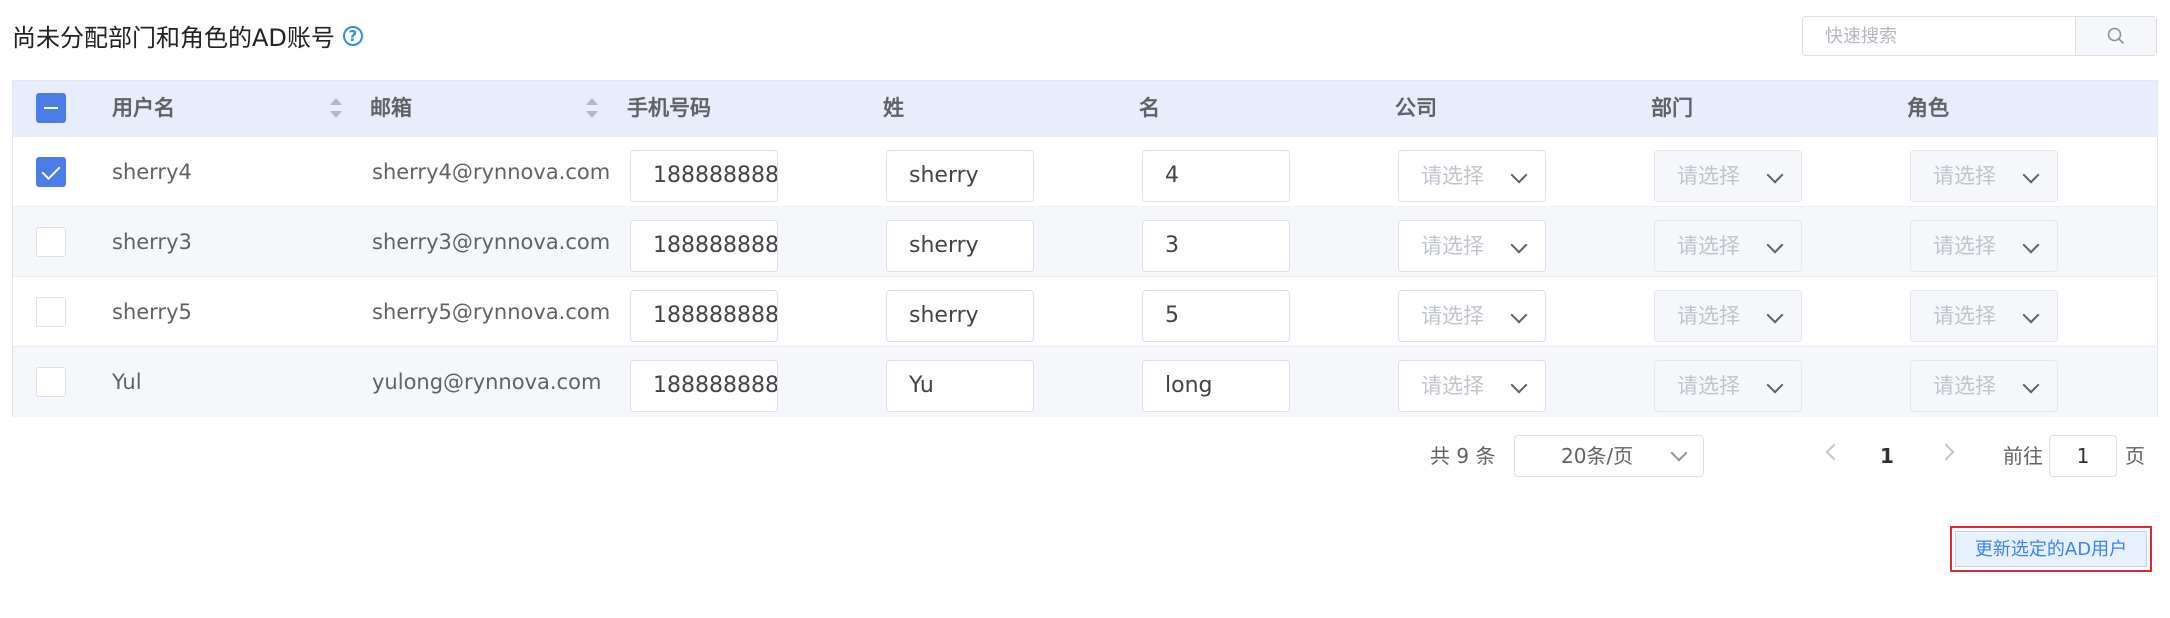 The width and height of the screenshot is (2170, 618). I want to click on update-button-highlight: 更新选定的AD用户, so click(2051, 549).